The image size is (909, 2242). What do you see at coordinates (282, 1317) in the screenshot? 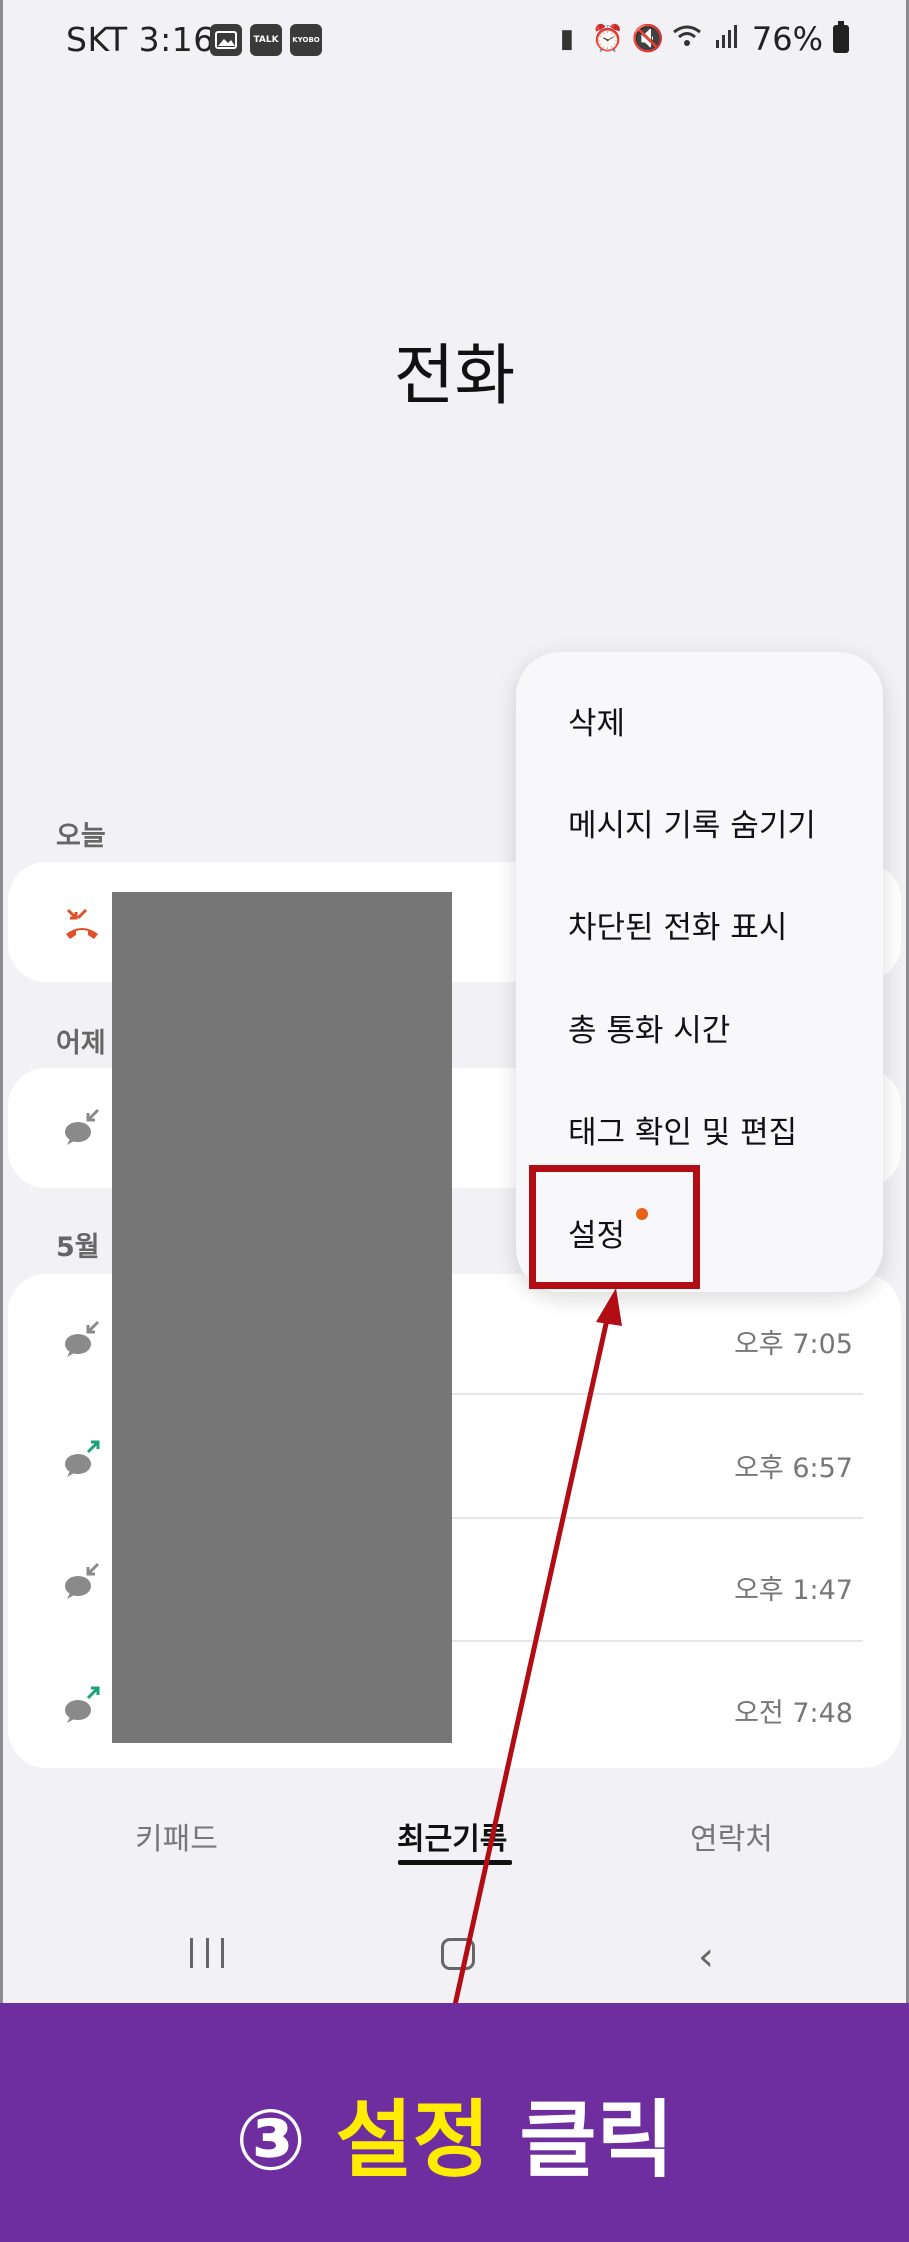
I see `redacted-contacts` at bounding box center [282, 1317].